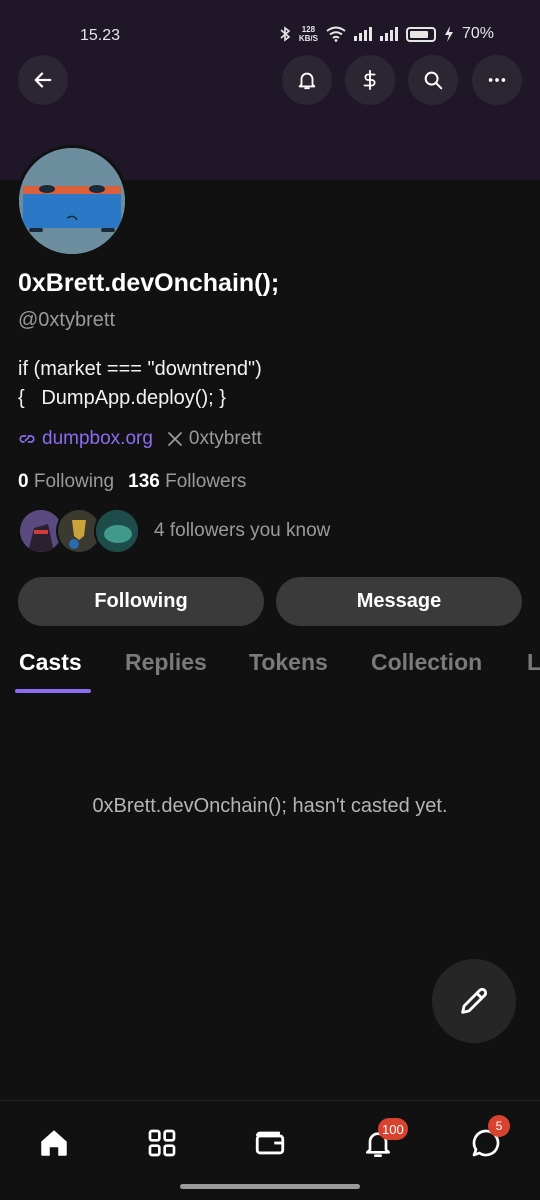  Describe the element at coordinates (285, 34) in the screenshot. I see `bluetooth-icon` at that location.